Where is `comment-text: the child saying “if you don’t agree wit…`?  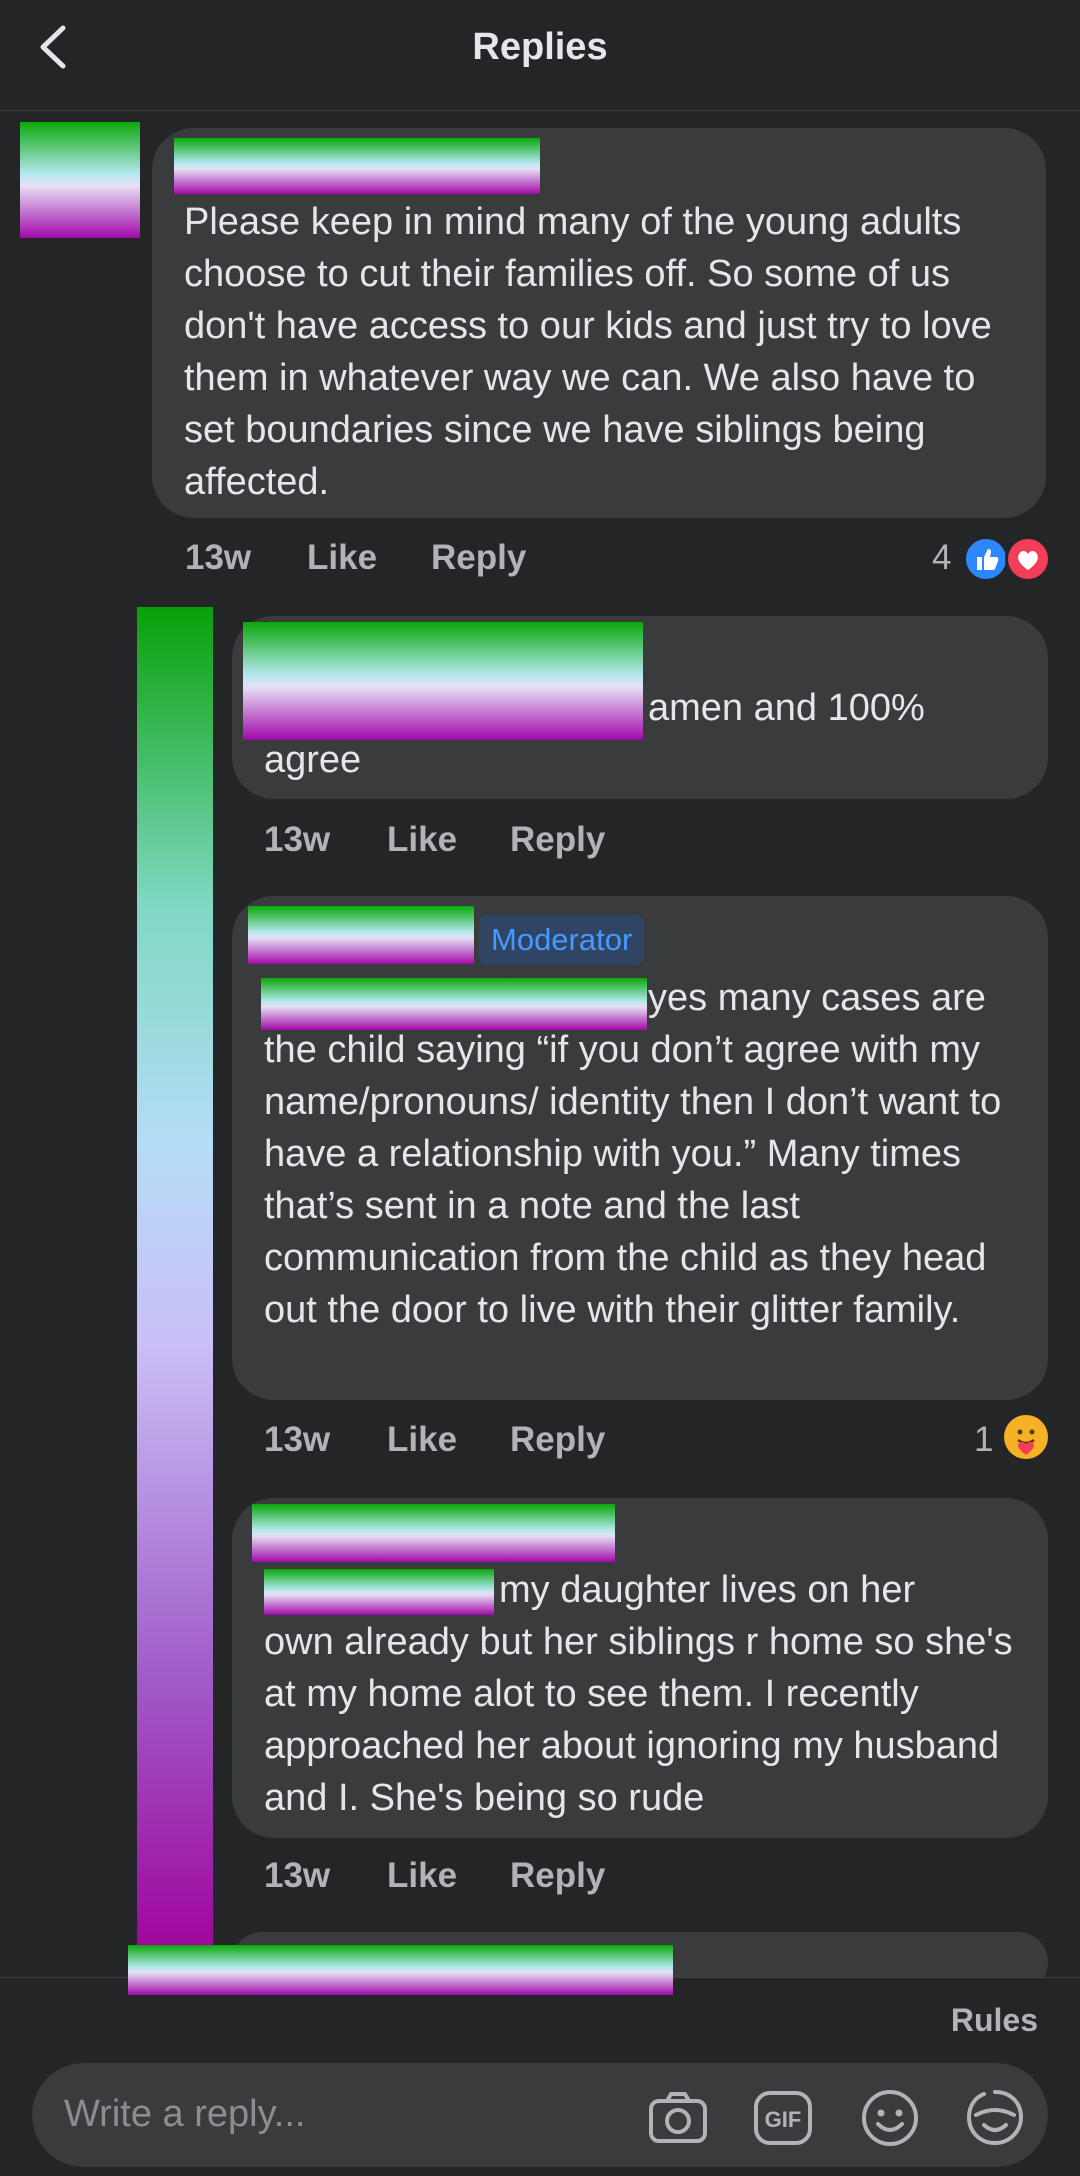 comment-text: the child saying “if you don’t agree wit… is located at coordinates (633, 1180).